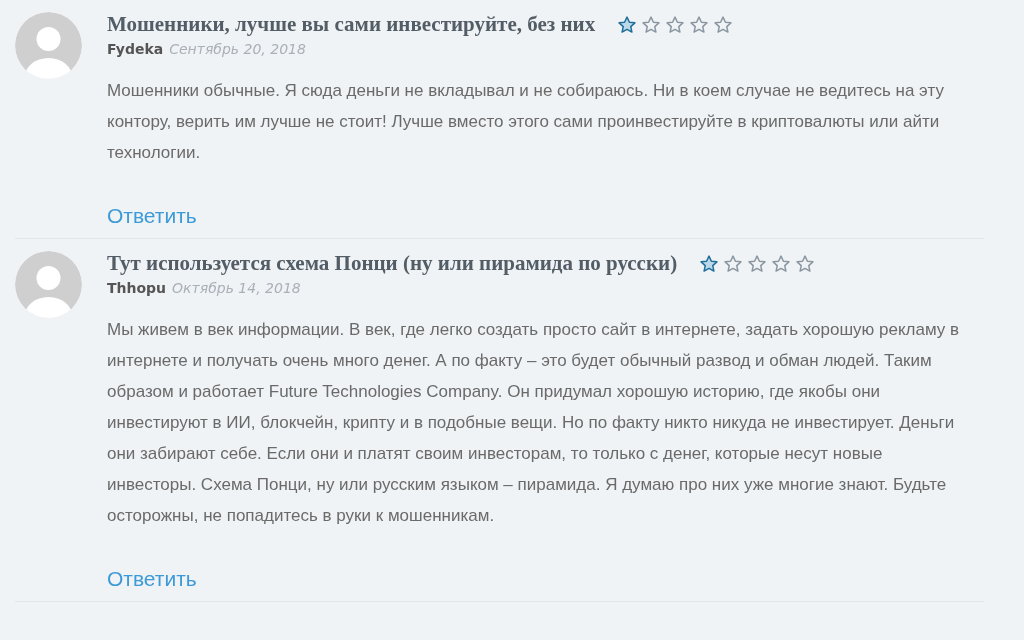 Image resolution: width=1024 pixels, height=640 pixels. Describe the element at coordinates (526, 122) in the screenshot. I see `comment-text: Мошенники обычные. Я сюда деньги не вкладывал и не собираюсь. Ни в коем случае не ведитесь на эту контору, верить им лучше не стоит! Лучше вместо этого сами проинвестируйте в криптовалюты или айти технологии.` at that location.